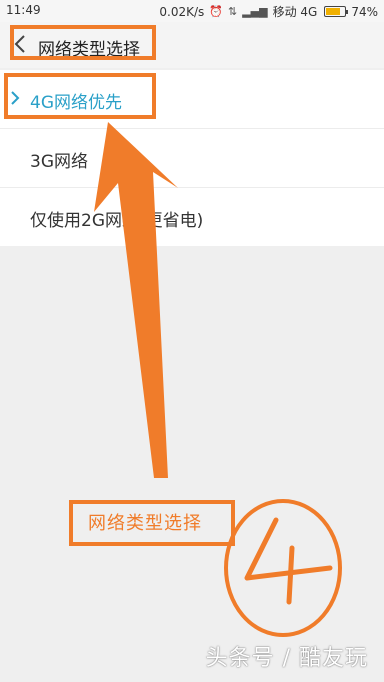  Describe the element at coordinates (347, 12) in the screenshot. I see `battery-tip` at that location.